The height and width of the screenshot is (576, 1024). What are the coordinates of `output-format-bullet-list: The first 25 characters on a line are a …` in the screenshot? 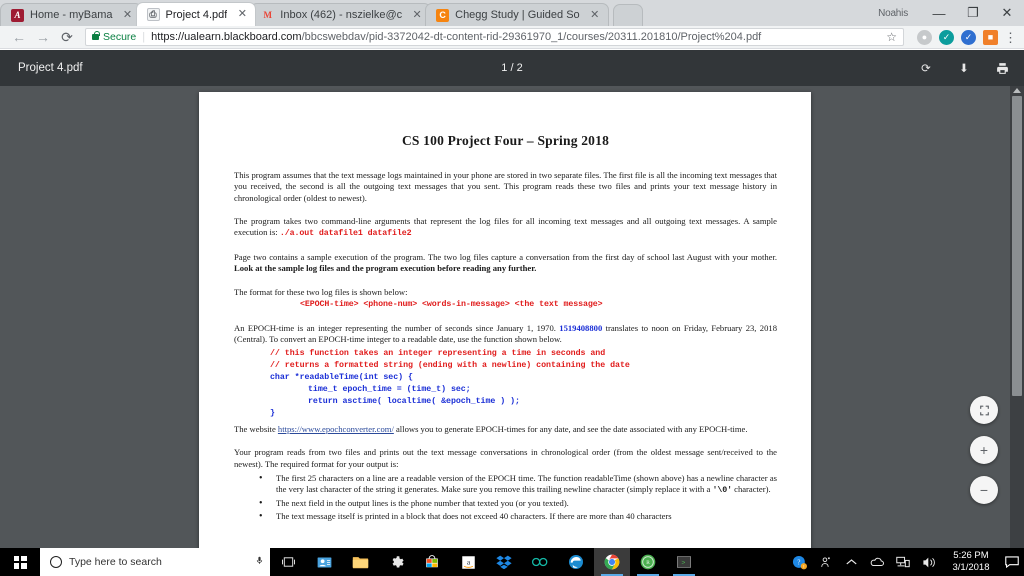 It's located at (505, 498).